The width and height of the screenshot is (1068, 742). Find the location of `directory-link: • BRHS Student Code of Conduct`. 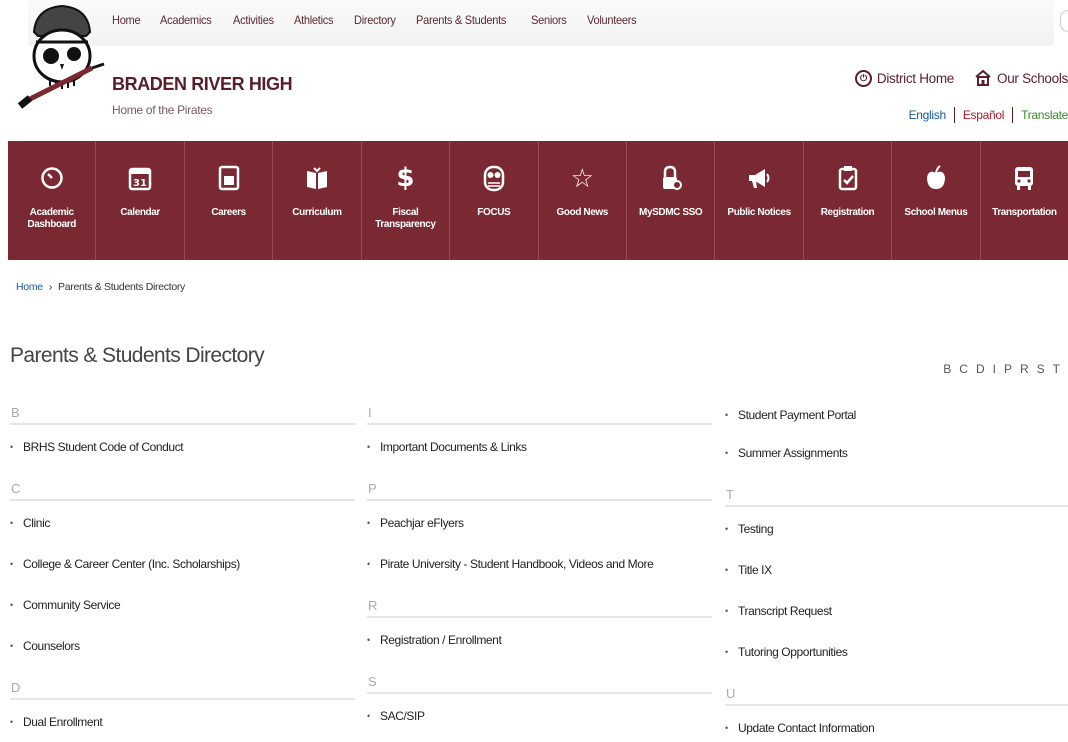

directory-link: • BRHS Student Code of Conduct is located at coordinates (182, 457).